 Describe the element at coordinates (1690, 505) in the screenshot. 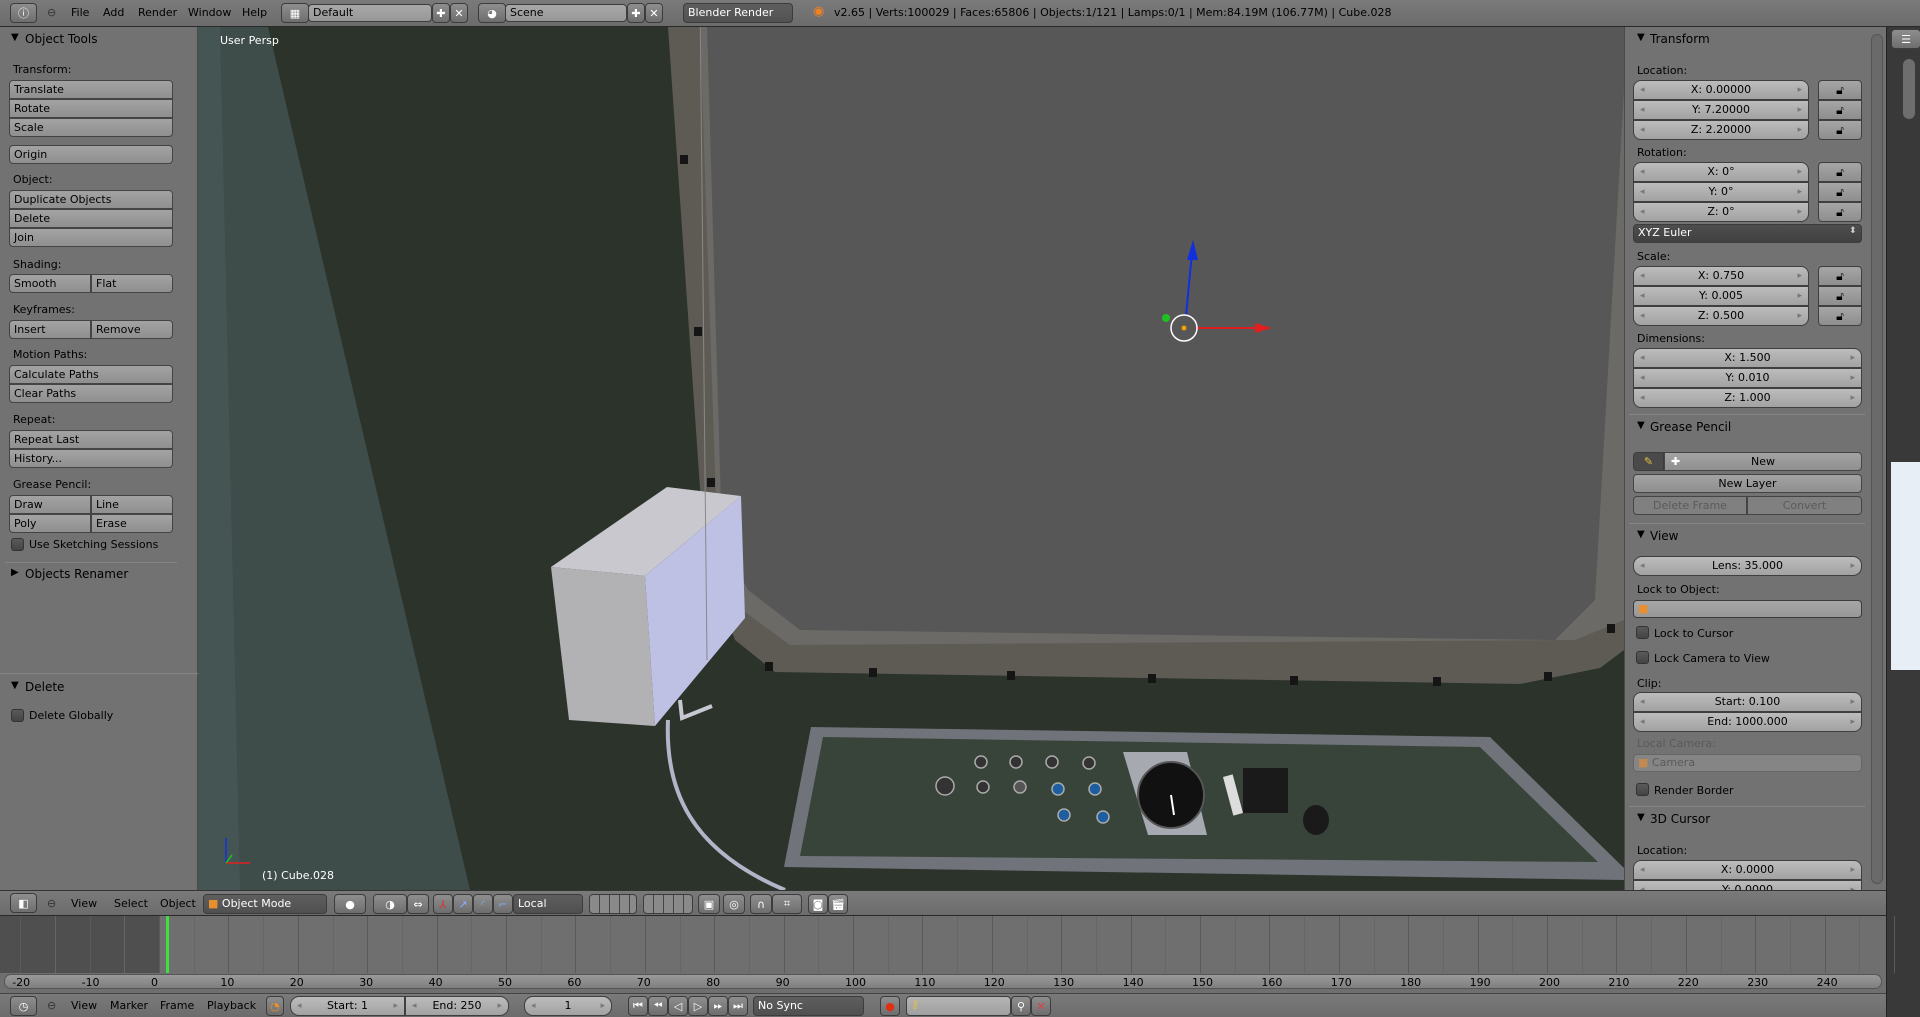

I see `gp-delete-frame-button: Delete Frame` at that location.